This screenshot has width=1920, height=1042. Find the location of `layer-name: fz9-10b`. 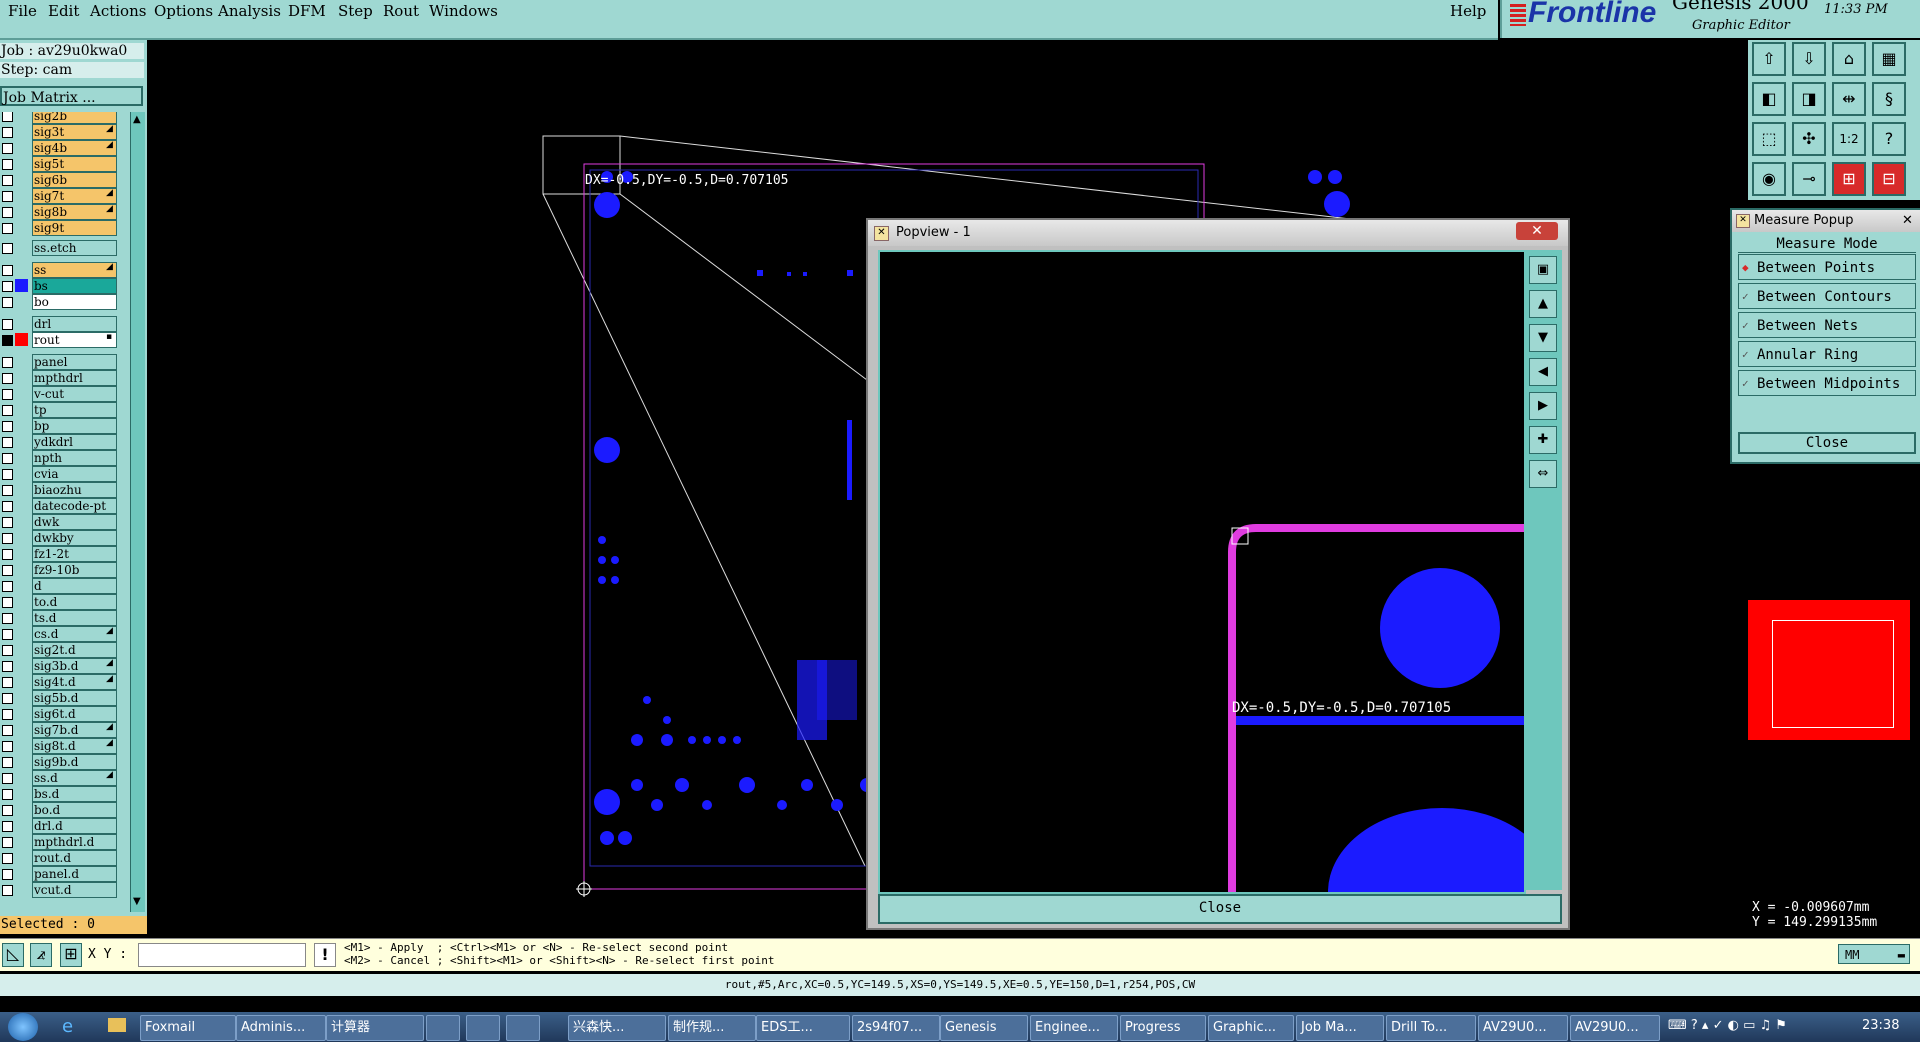

layer-name: fz9-10b is located at coordinates (74, 570).